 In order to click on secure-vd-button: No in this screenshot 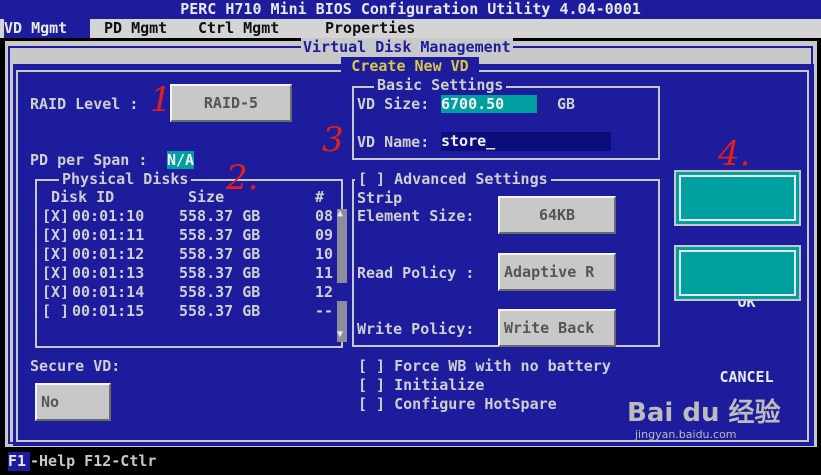, I will do `click(73, 402)`.